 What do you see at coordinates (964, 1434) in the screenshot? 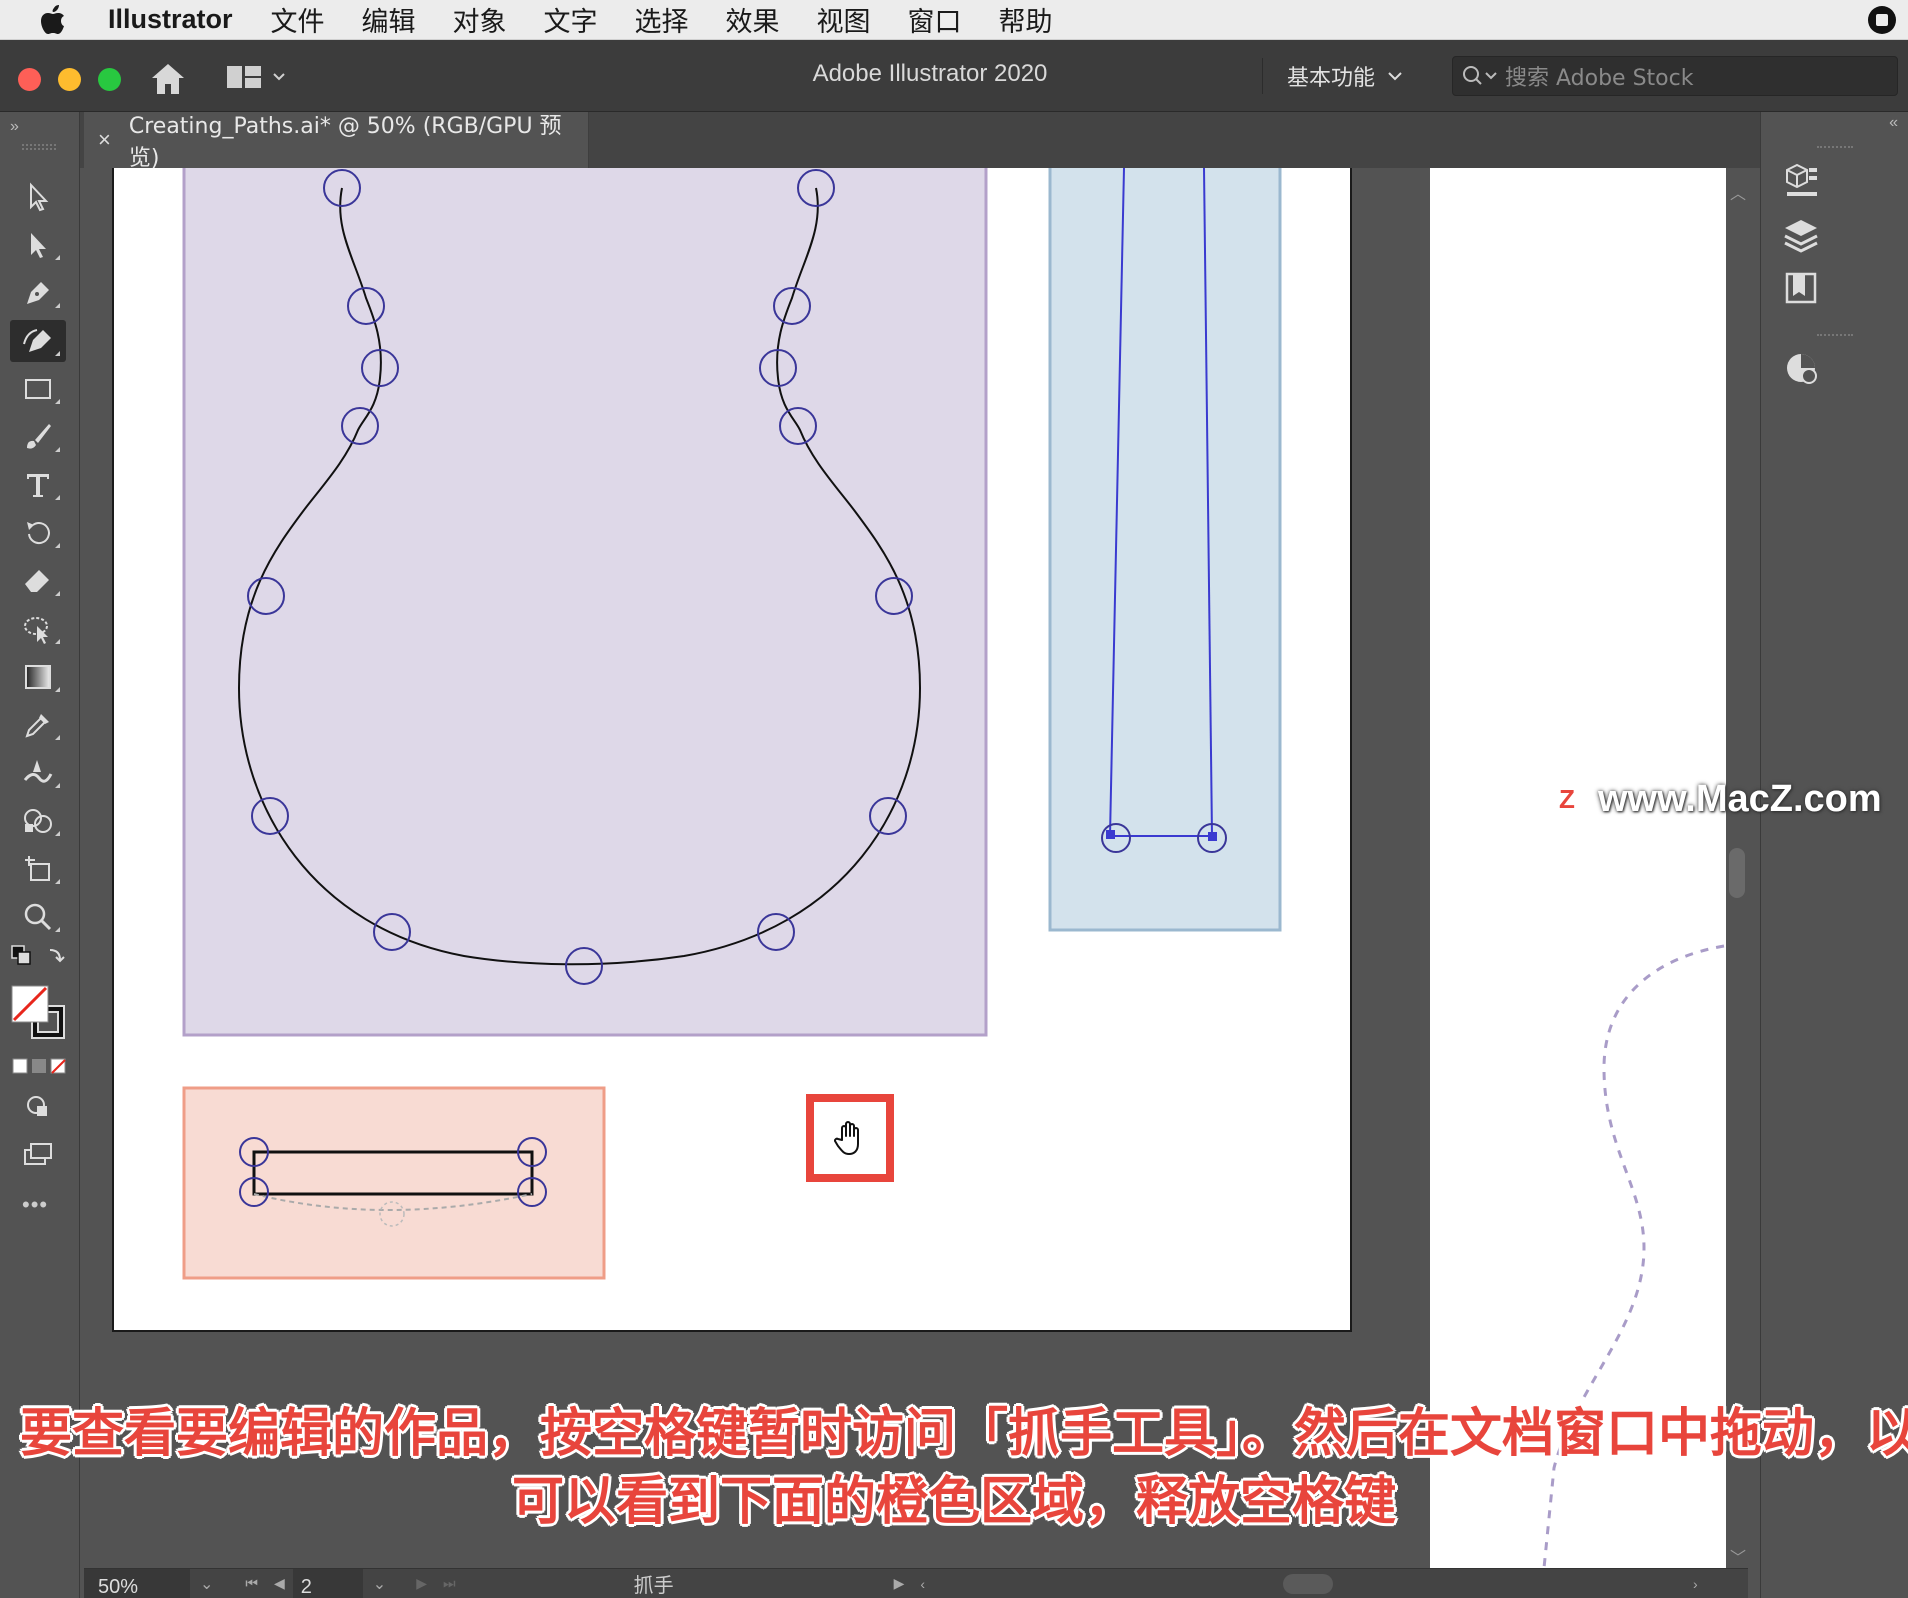
I see `caption-line-1: 要查看要编辑的作品，按空格键暂时访问「抓手工具」。然后在文档窗口中拖动，以便` at bounding box center [964, 1434].